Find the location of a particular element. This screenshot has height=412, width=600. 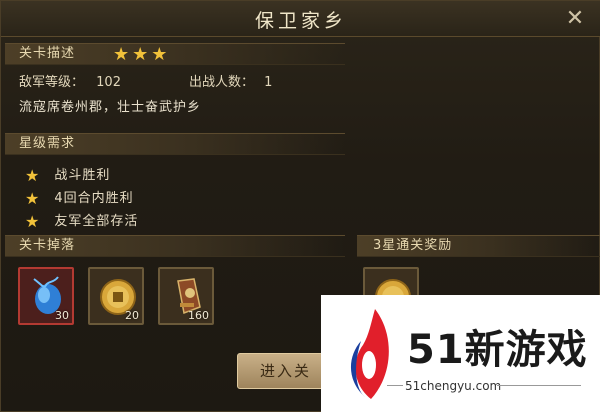

section-header-reward: 3星通关奖励 is located at coordinates (478, 246).